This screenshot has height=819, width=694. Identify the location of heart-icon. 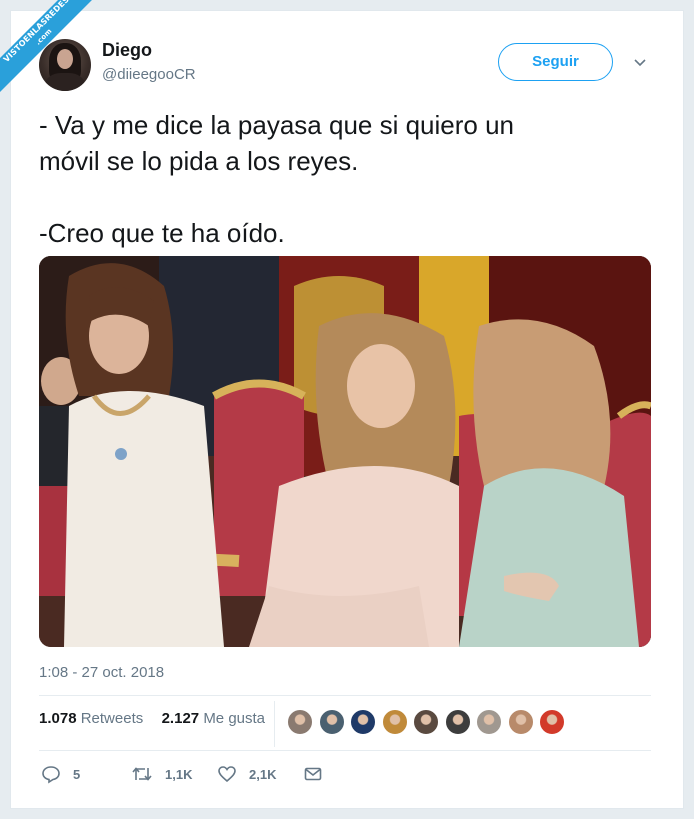
(227, 774).